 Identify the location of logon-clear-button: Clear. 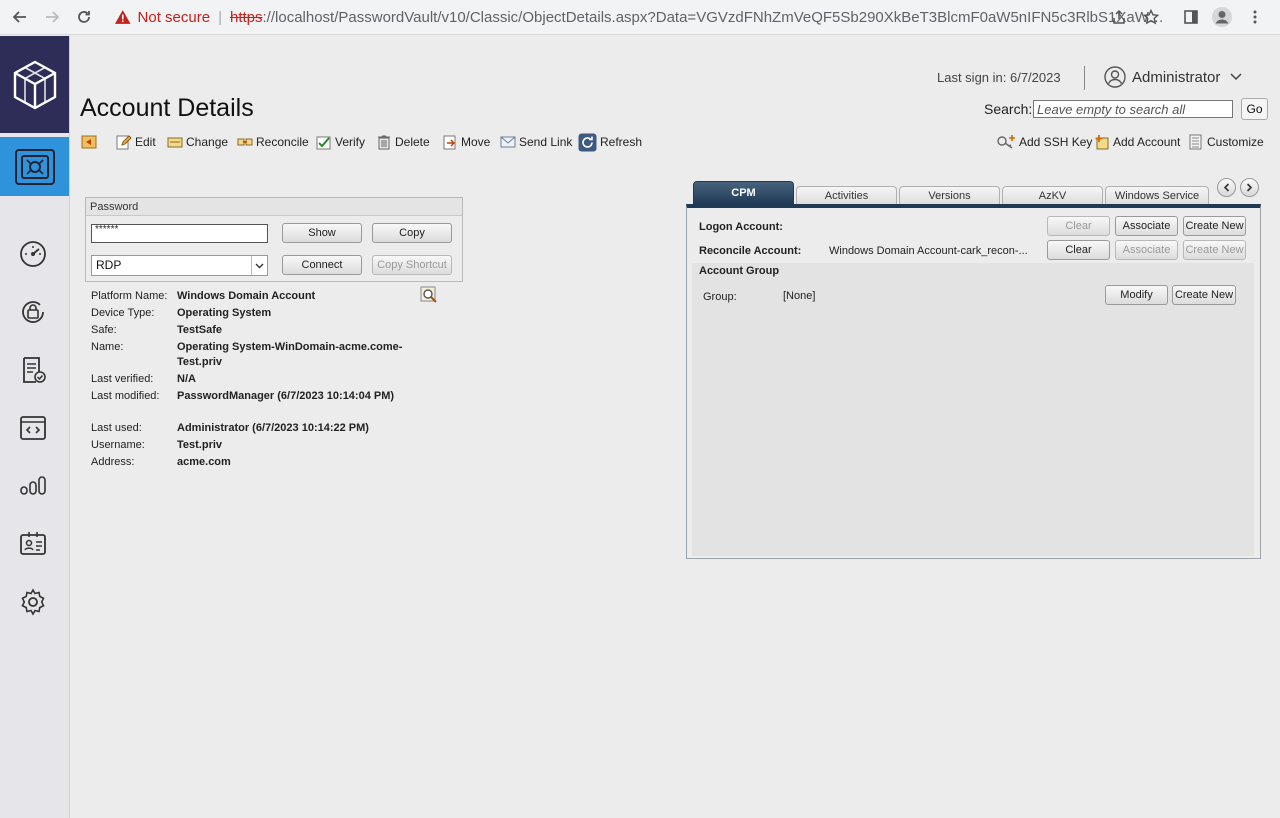
(1078, 226).